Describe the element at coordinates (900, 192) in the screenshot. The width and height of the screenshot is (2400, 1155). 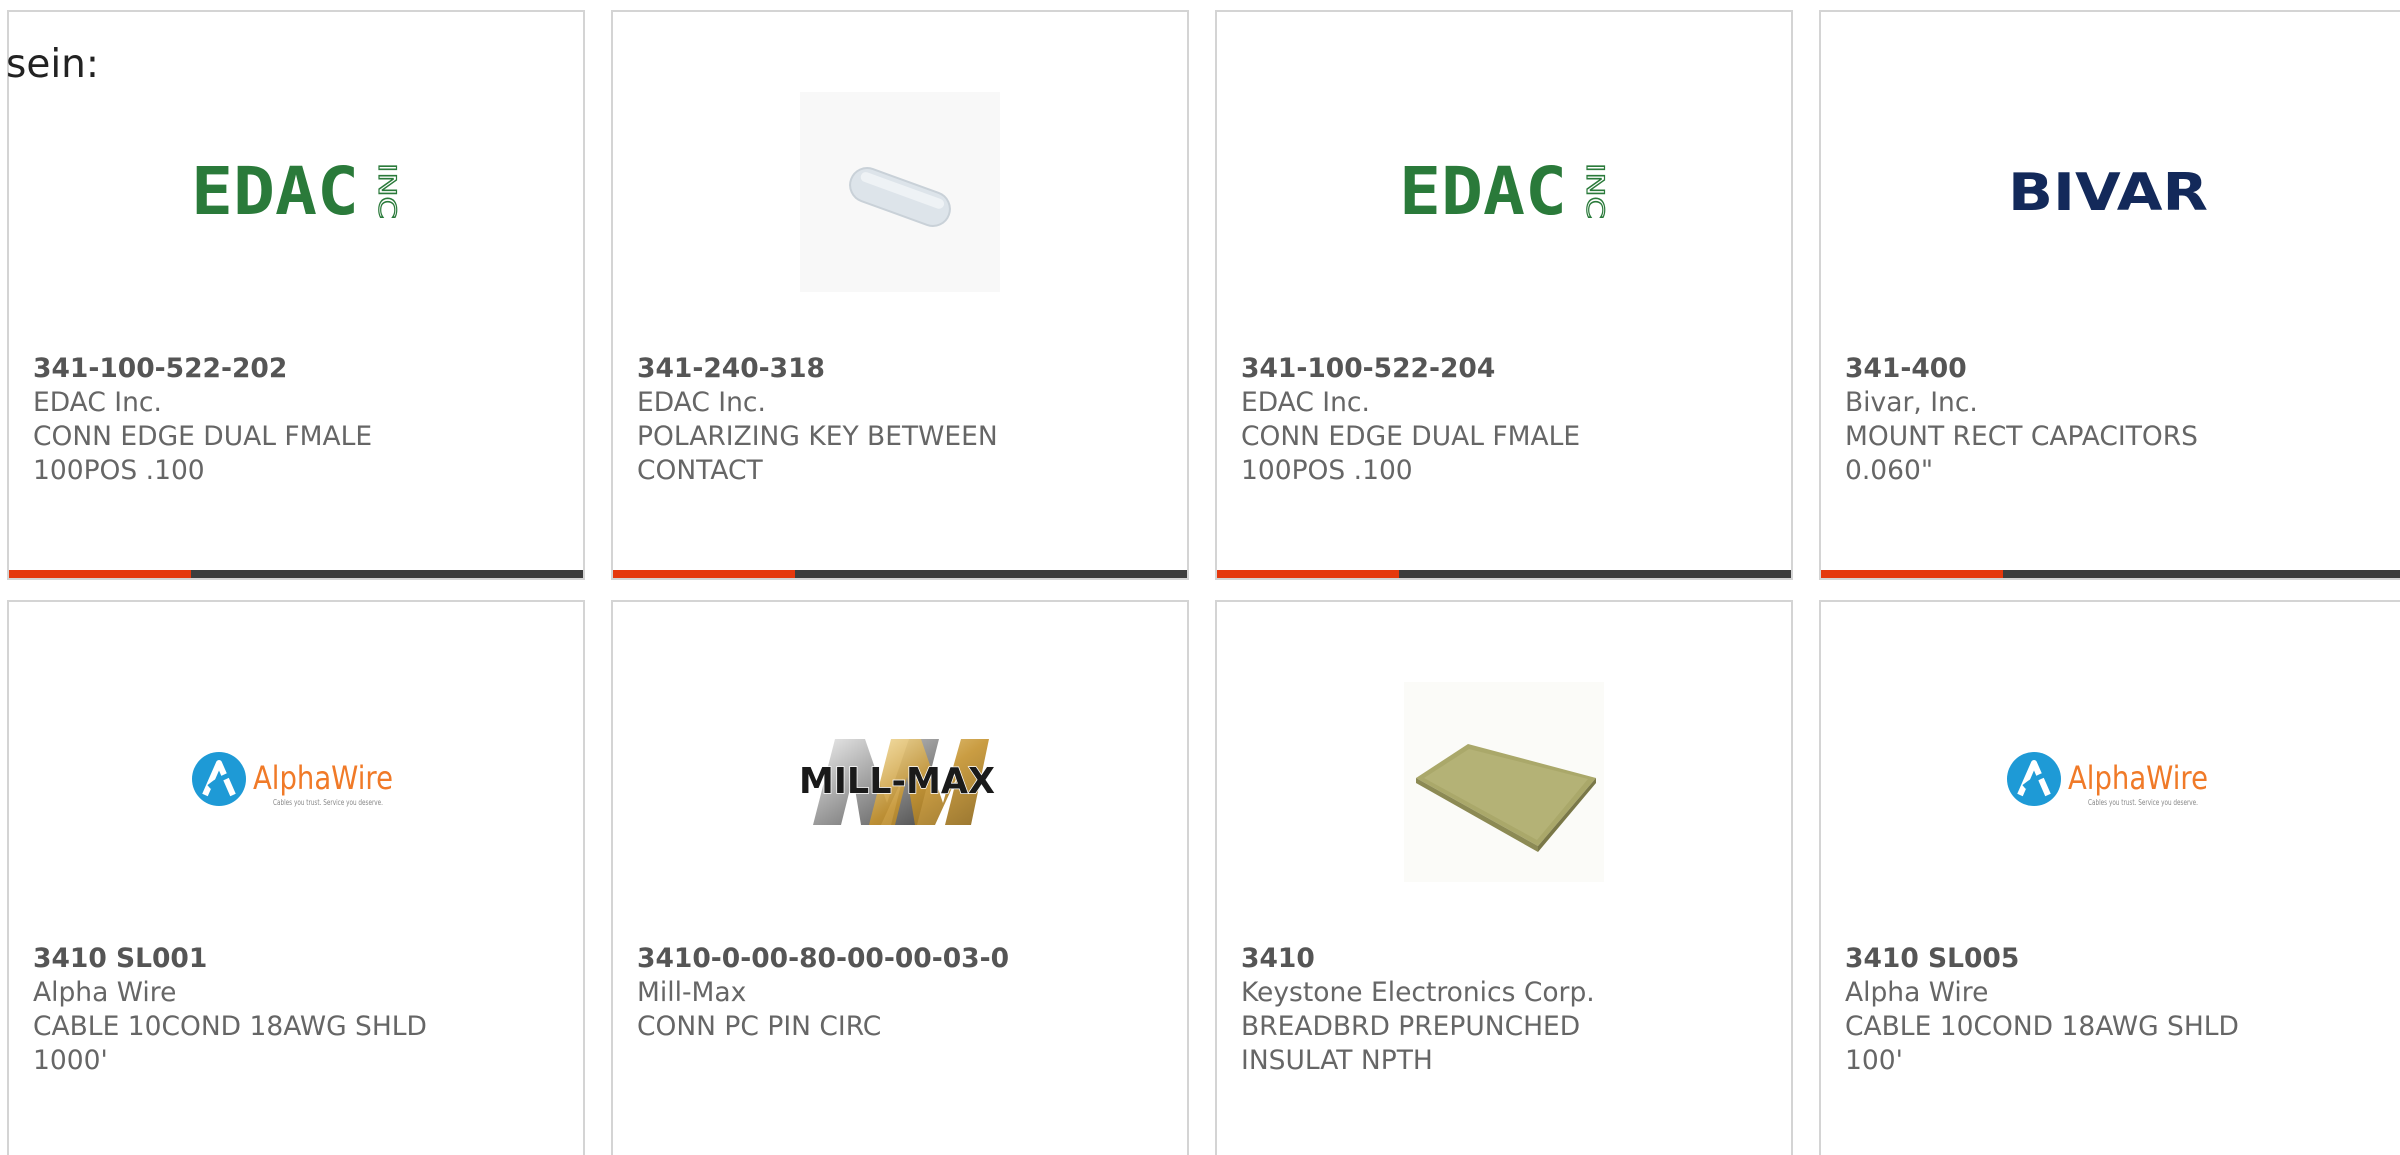
I see `polarizing-key-photo` at that location.